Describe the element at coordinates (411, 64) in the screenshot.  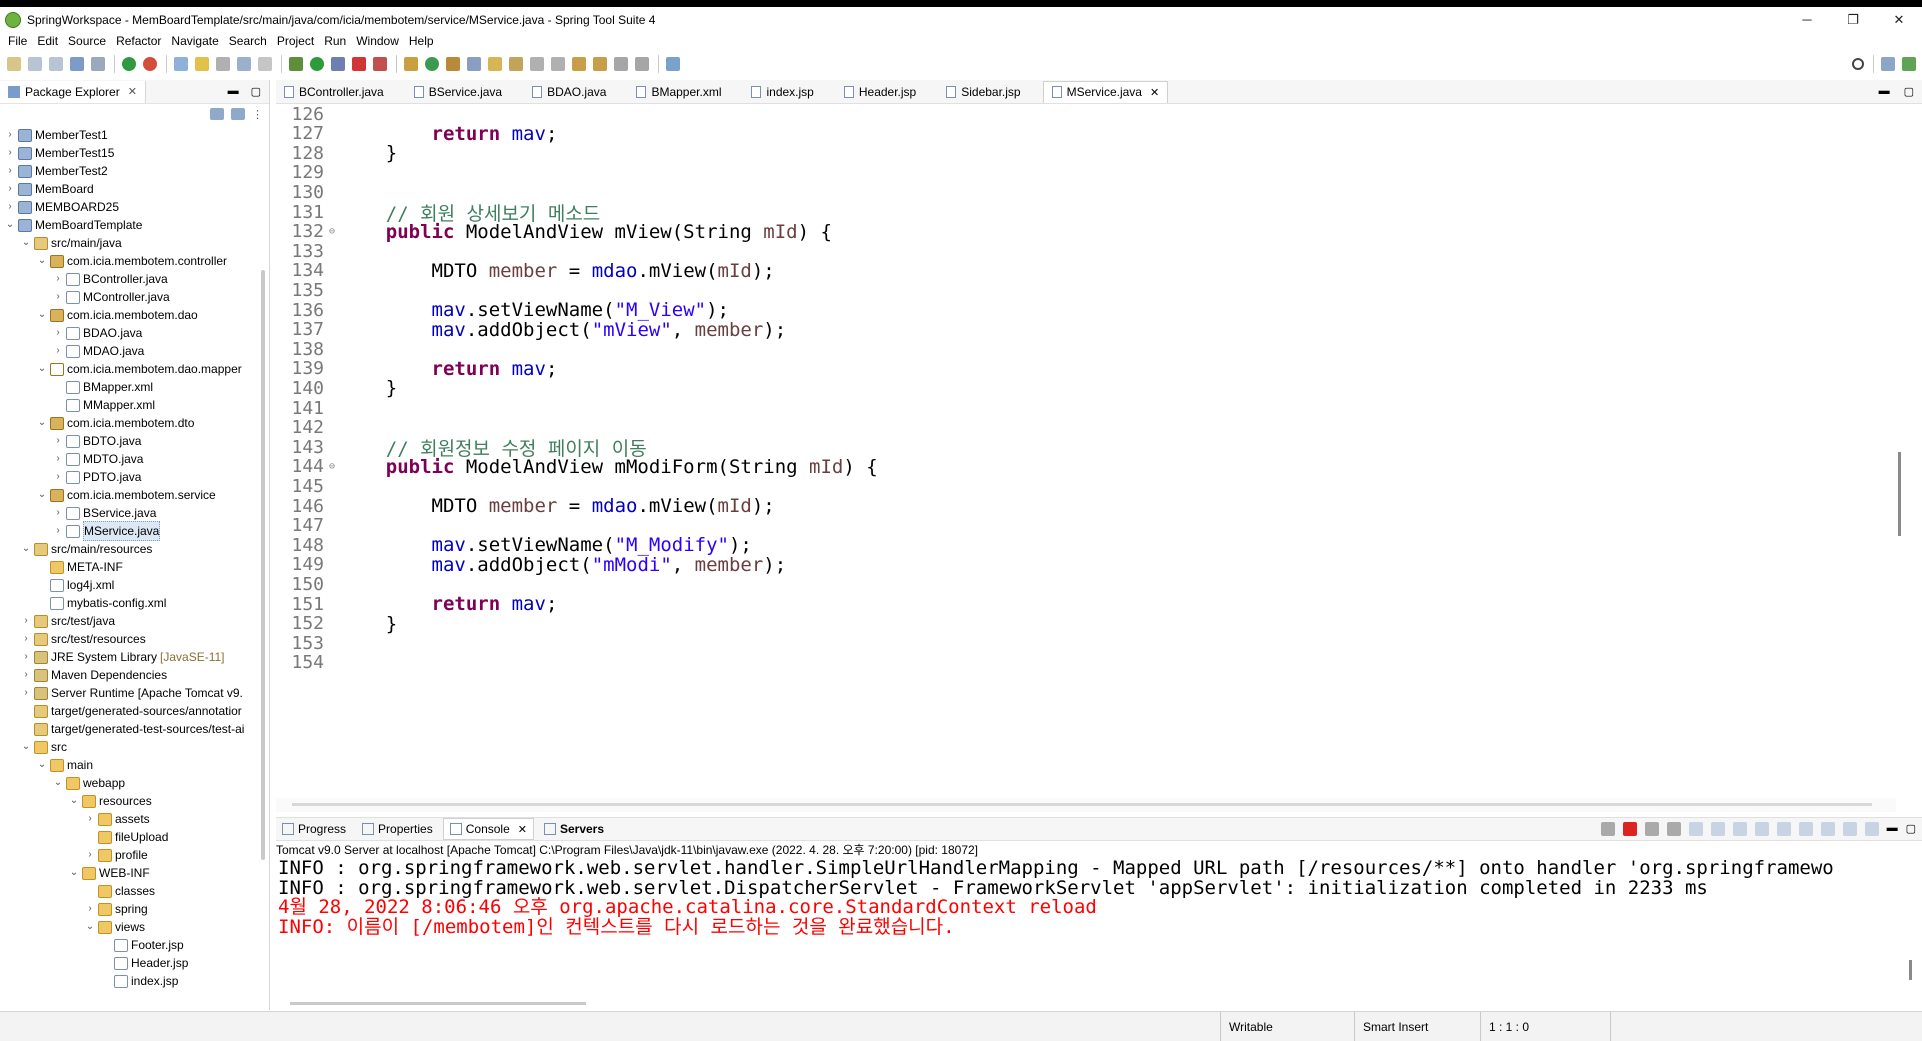
I see `new-java-package-icon` at that location.